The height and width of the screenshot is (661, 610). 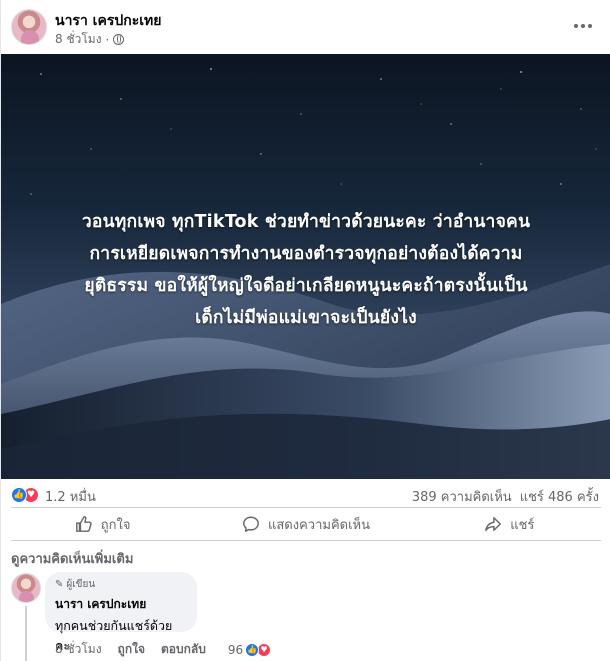 I want to click on share-button: แชร์, so click(x=509, y=524).